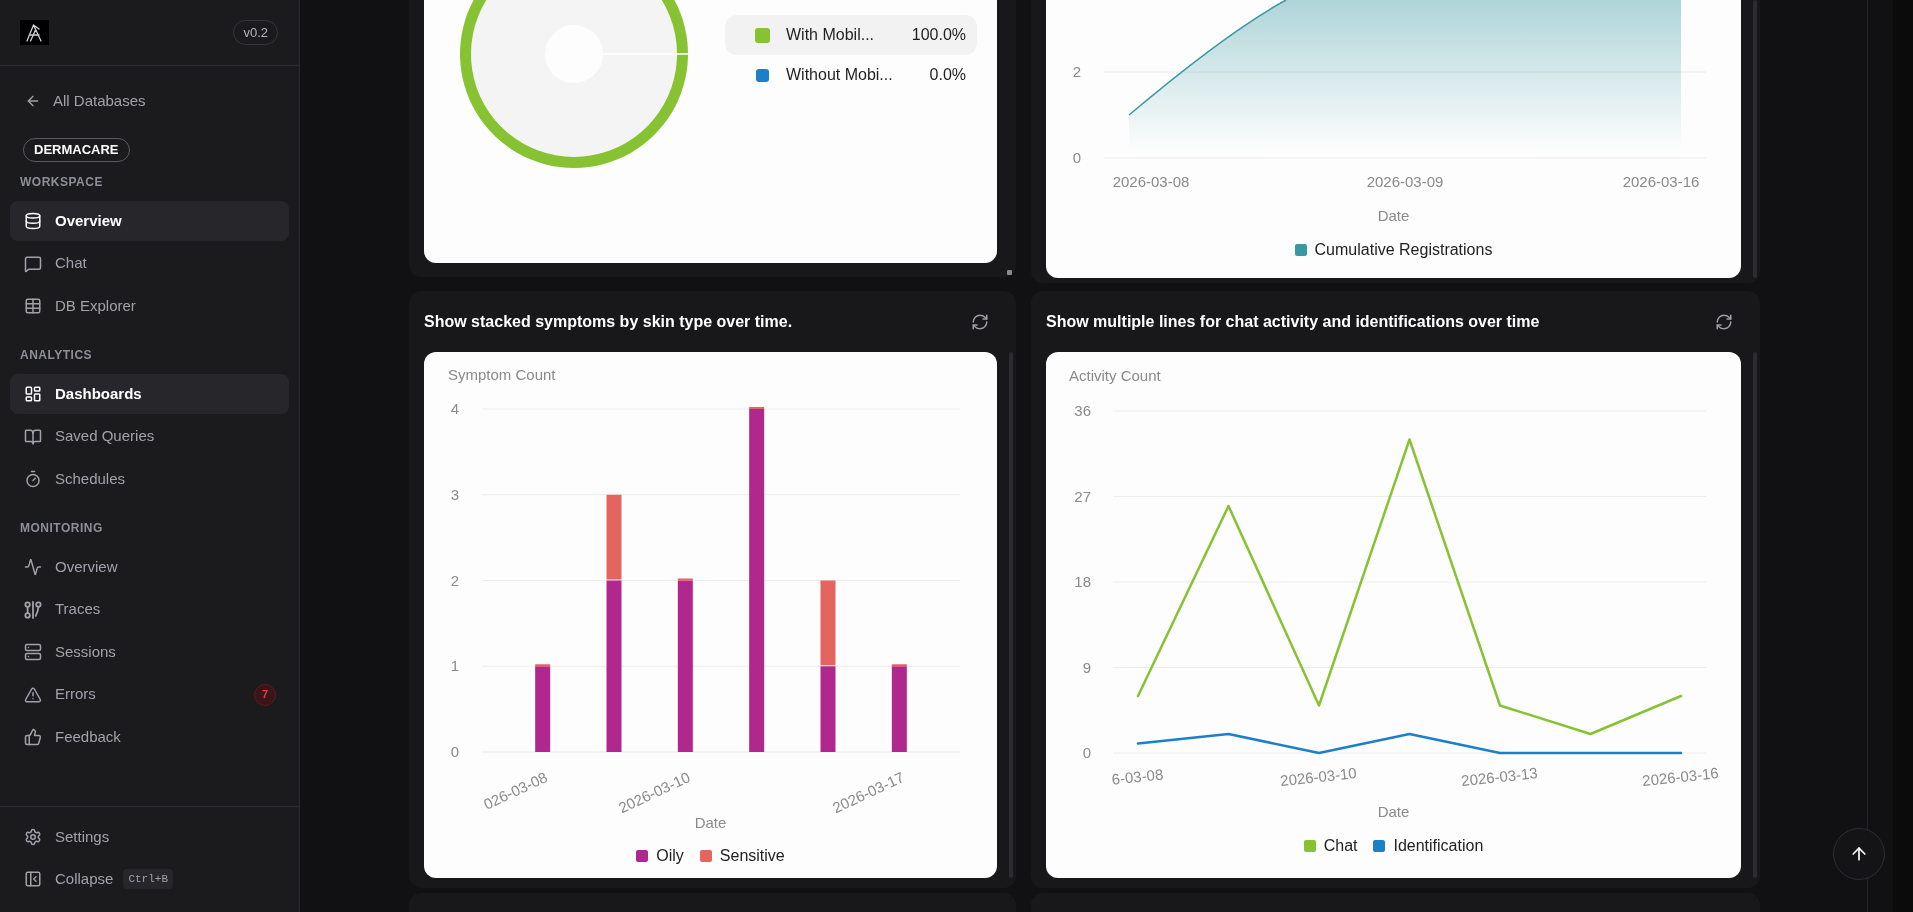  I want to click on nav-item: Dashboards, so click(149, 394).